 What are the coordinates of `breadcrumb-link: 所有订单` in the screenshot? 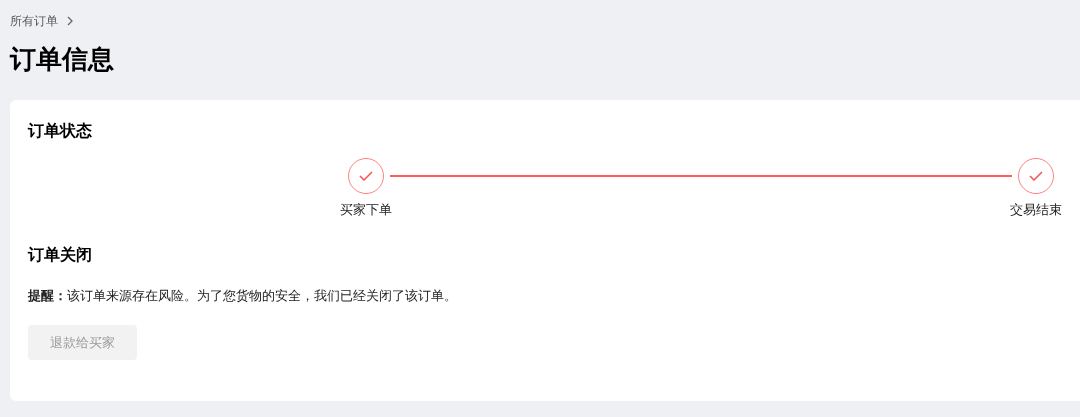 It's located at (34, 21).